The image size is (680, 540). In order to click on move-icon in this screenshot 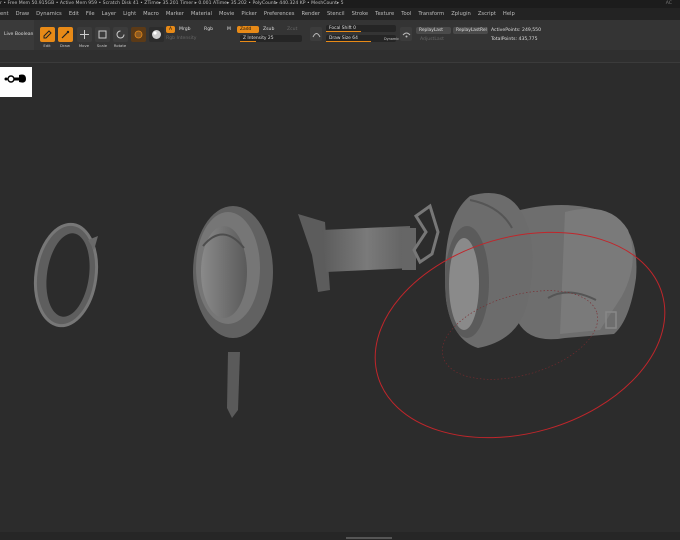, I will do `click(84, 34)`.